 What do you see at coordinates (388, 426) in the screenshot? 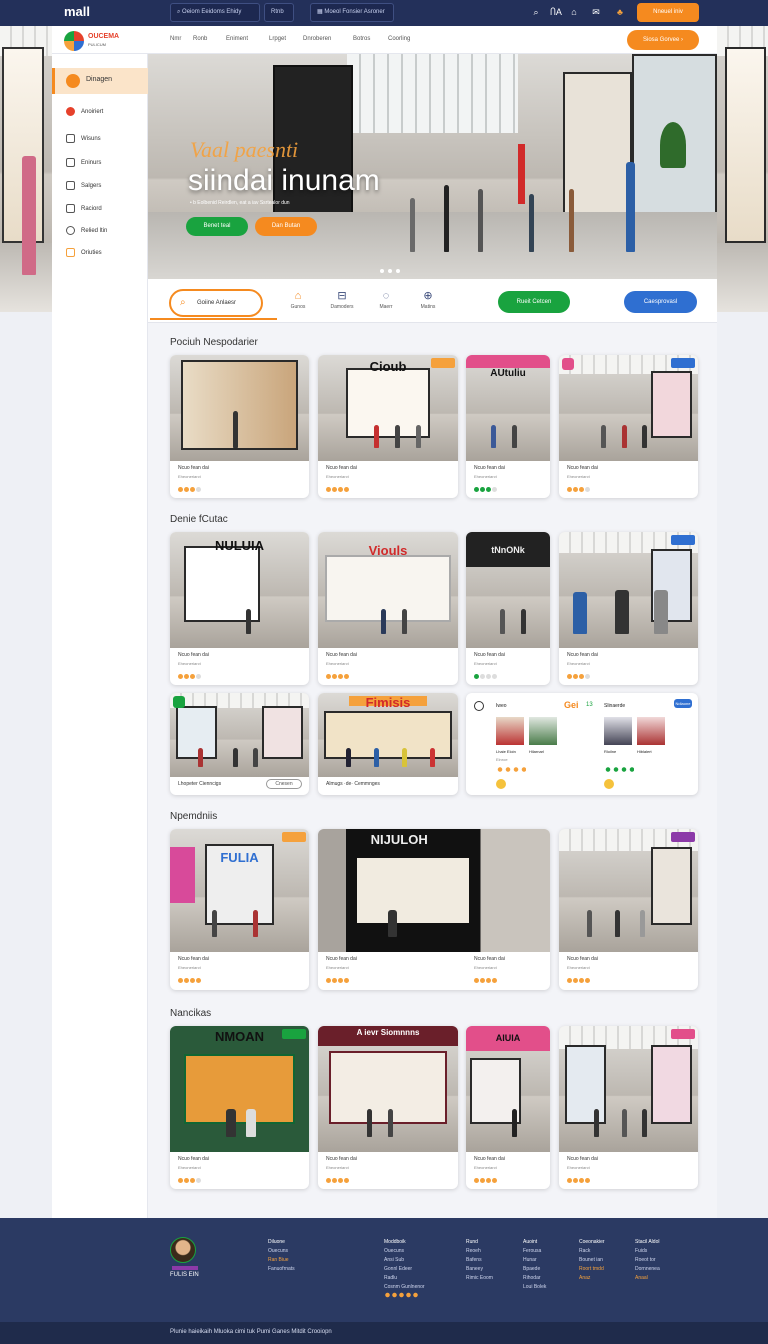
I see `store-card: Cioub Ncuo fean dai Eheoneriarct` at bounding box center [388, 426].